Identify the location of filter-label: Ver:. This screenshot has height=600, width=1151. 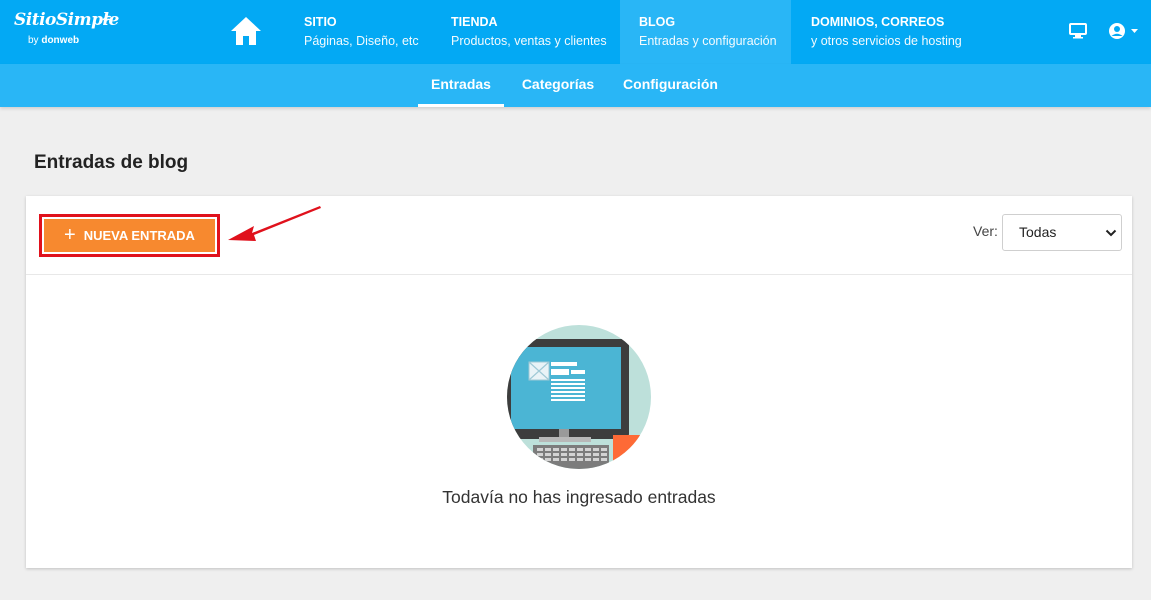
(985, 231).